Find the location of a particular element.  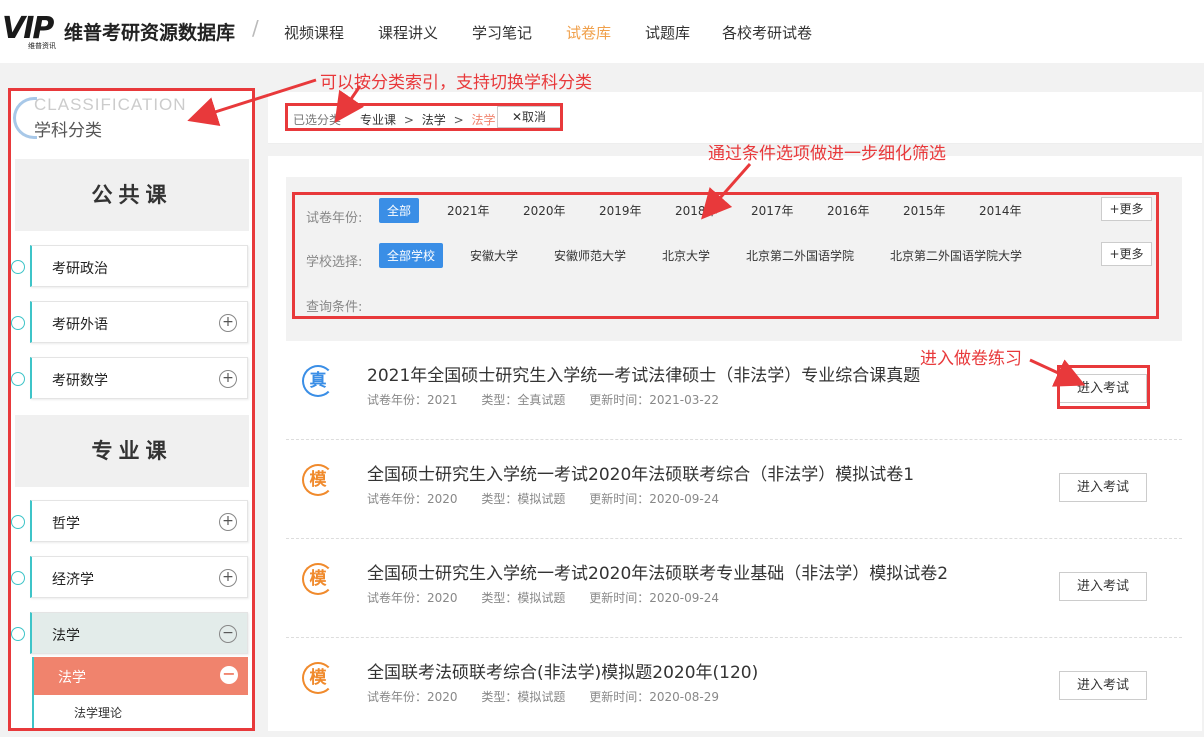

school-more-button: +更多 is located at coordinates (1126, 254).